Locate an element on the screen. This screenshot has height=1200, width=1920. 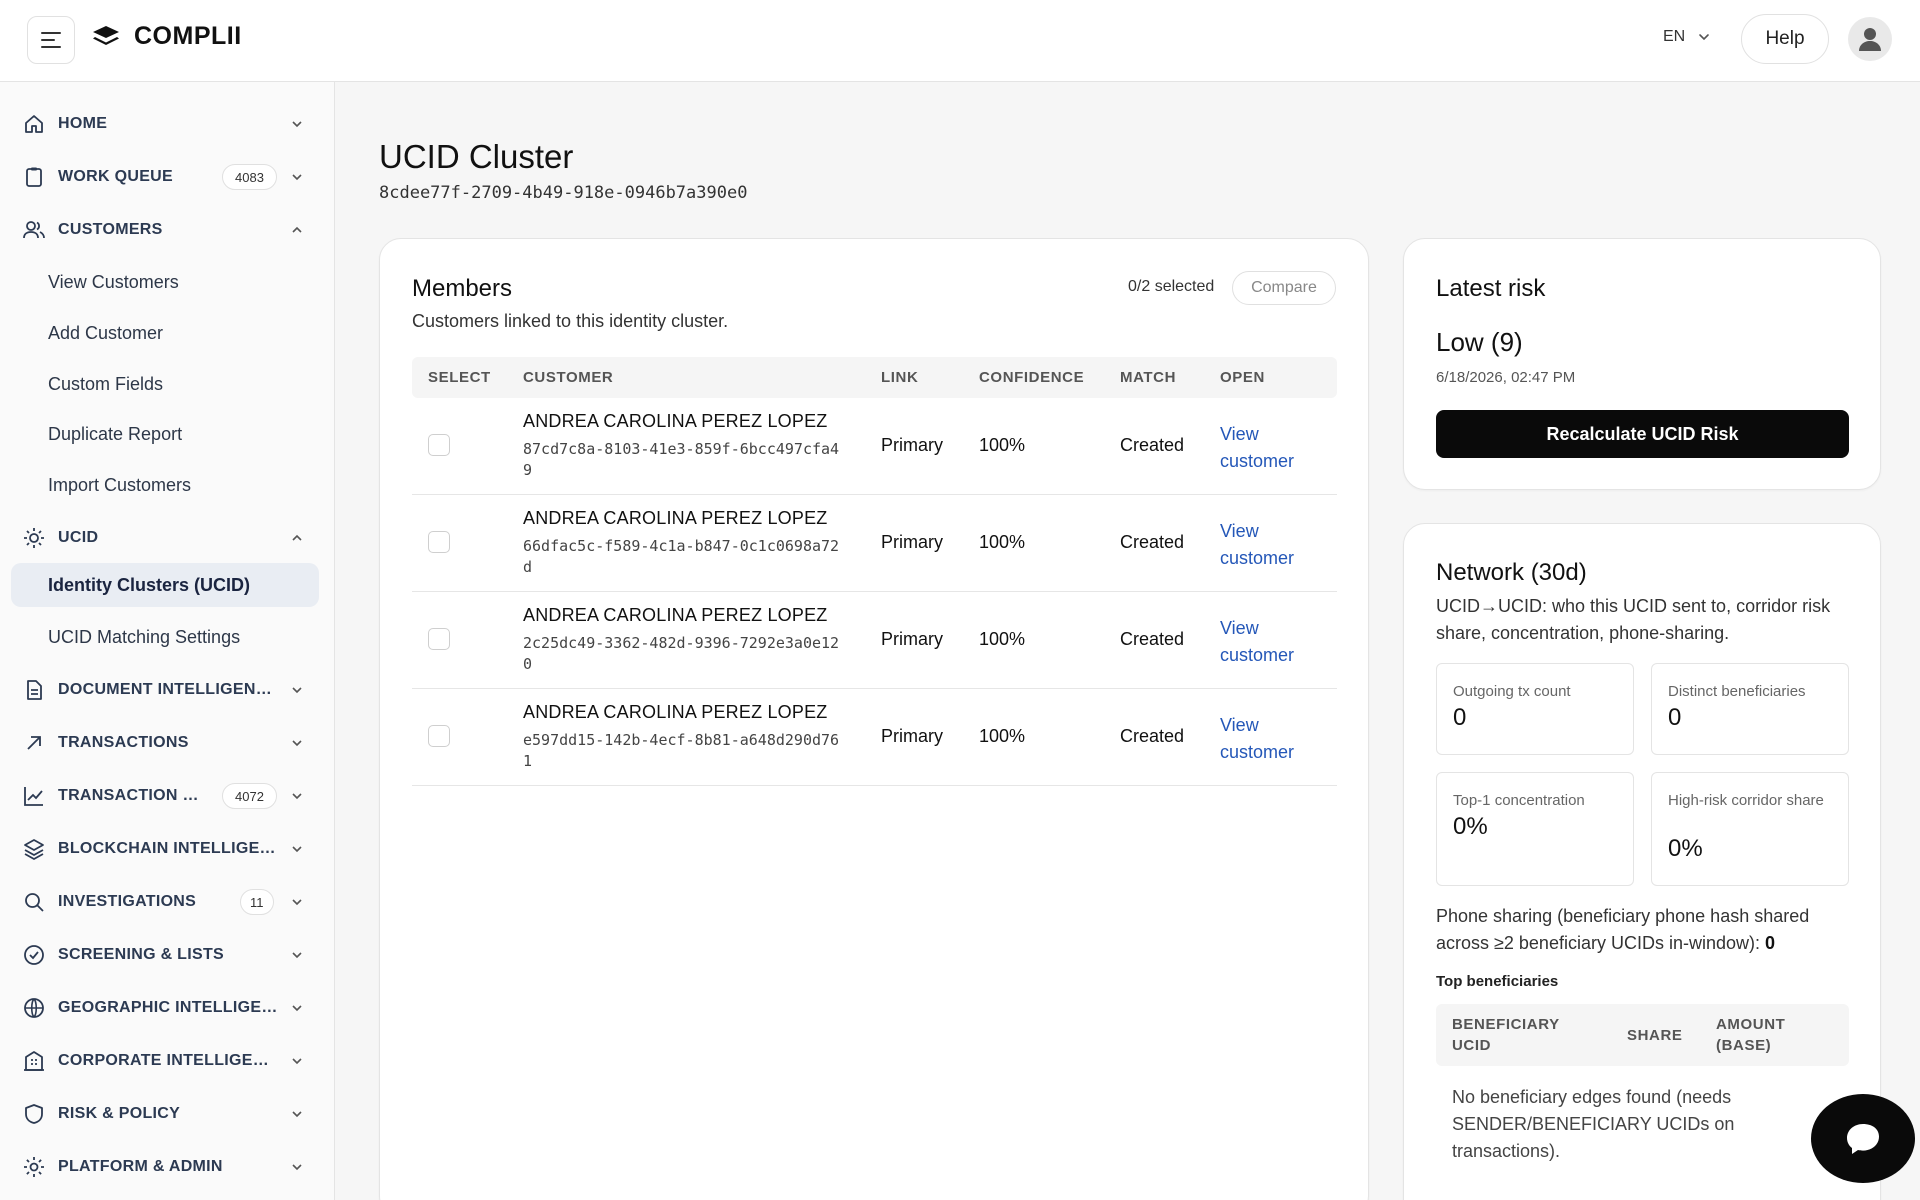
stat-value: 0% is located at coordinates (1470, 826).